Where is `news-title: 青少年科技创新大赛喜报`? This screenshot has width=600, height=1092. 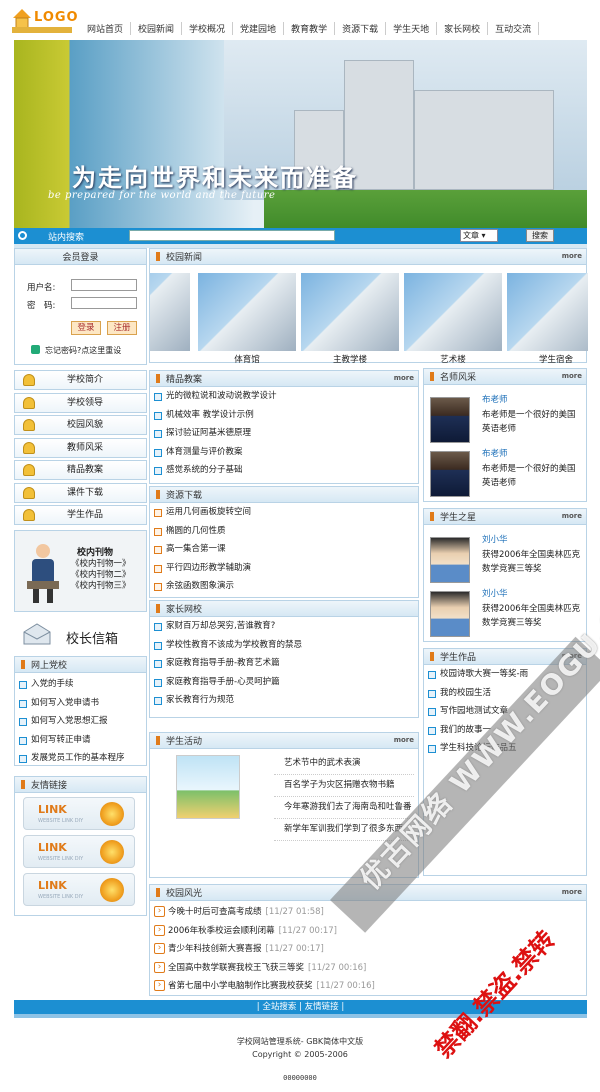 news-title: 青少年科技创新大赛喜报 is located at coordinates (215, 949).